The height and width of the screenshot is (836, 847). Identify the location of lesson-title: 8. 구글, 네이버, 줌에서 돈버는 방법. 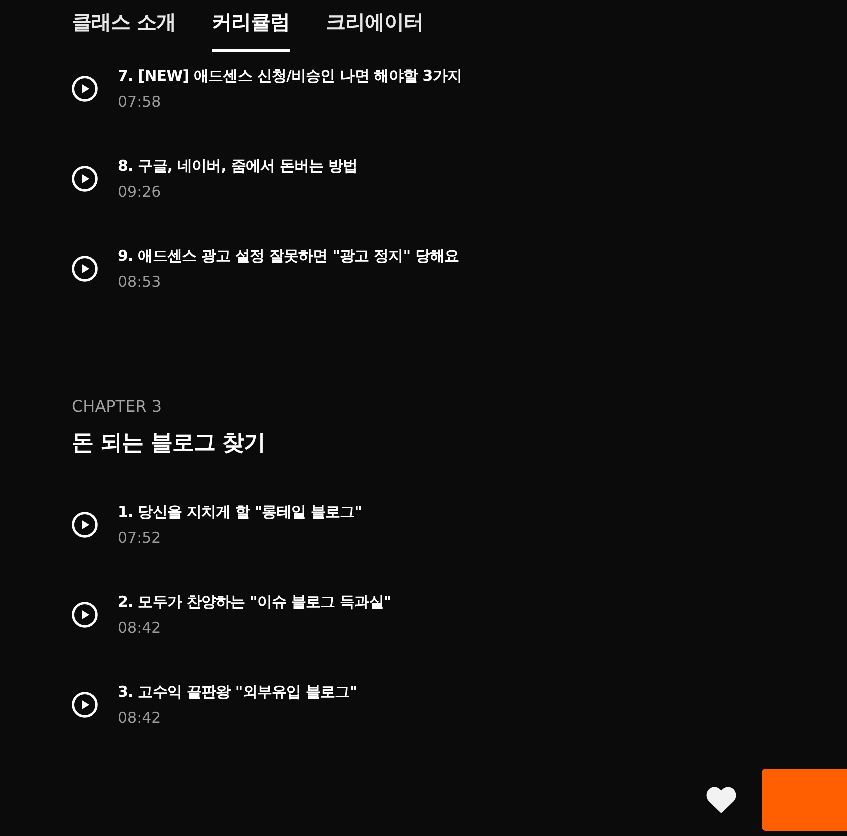
(238, 166).